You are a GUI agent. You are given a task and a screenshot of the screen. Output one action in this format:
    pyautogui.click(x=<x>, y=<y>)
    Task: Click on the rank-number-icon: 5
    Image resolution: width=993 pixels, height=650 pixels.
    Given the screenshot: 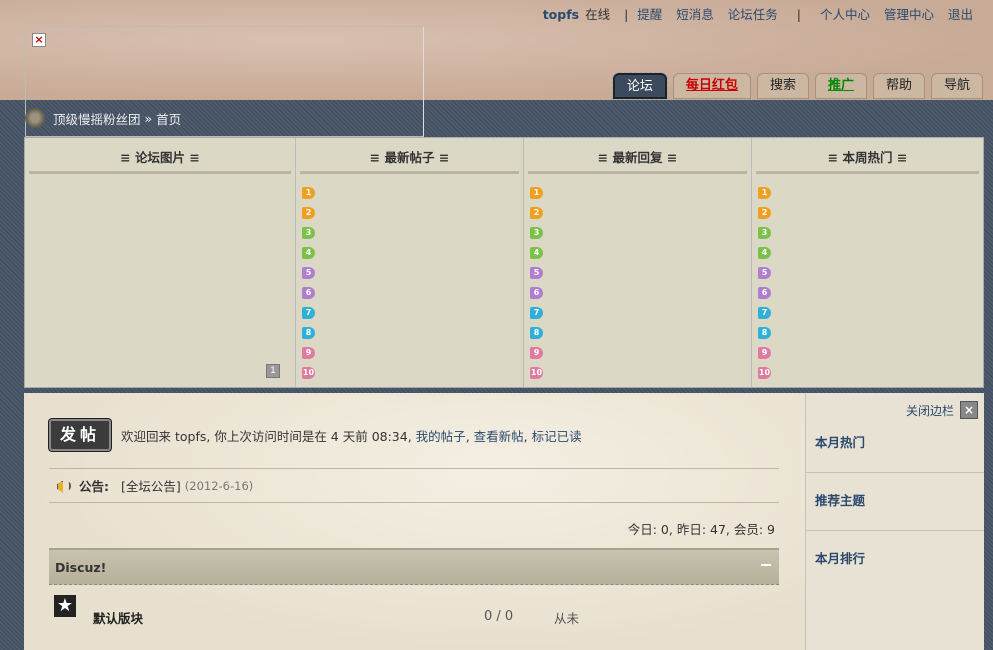 What is the action you would take?
    pyautogui.click(x=308, y=273)
    